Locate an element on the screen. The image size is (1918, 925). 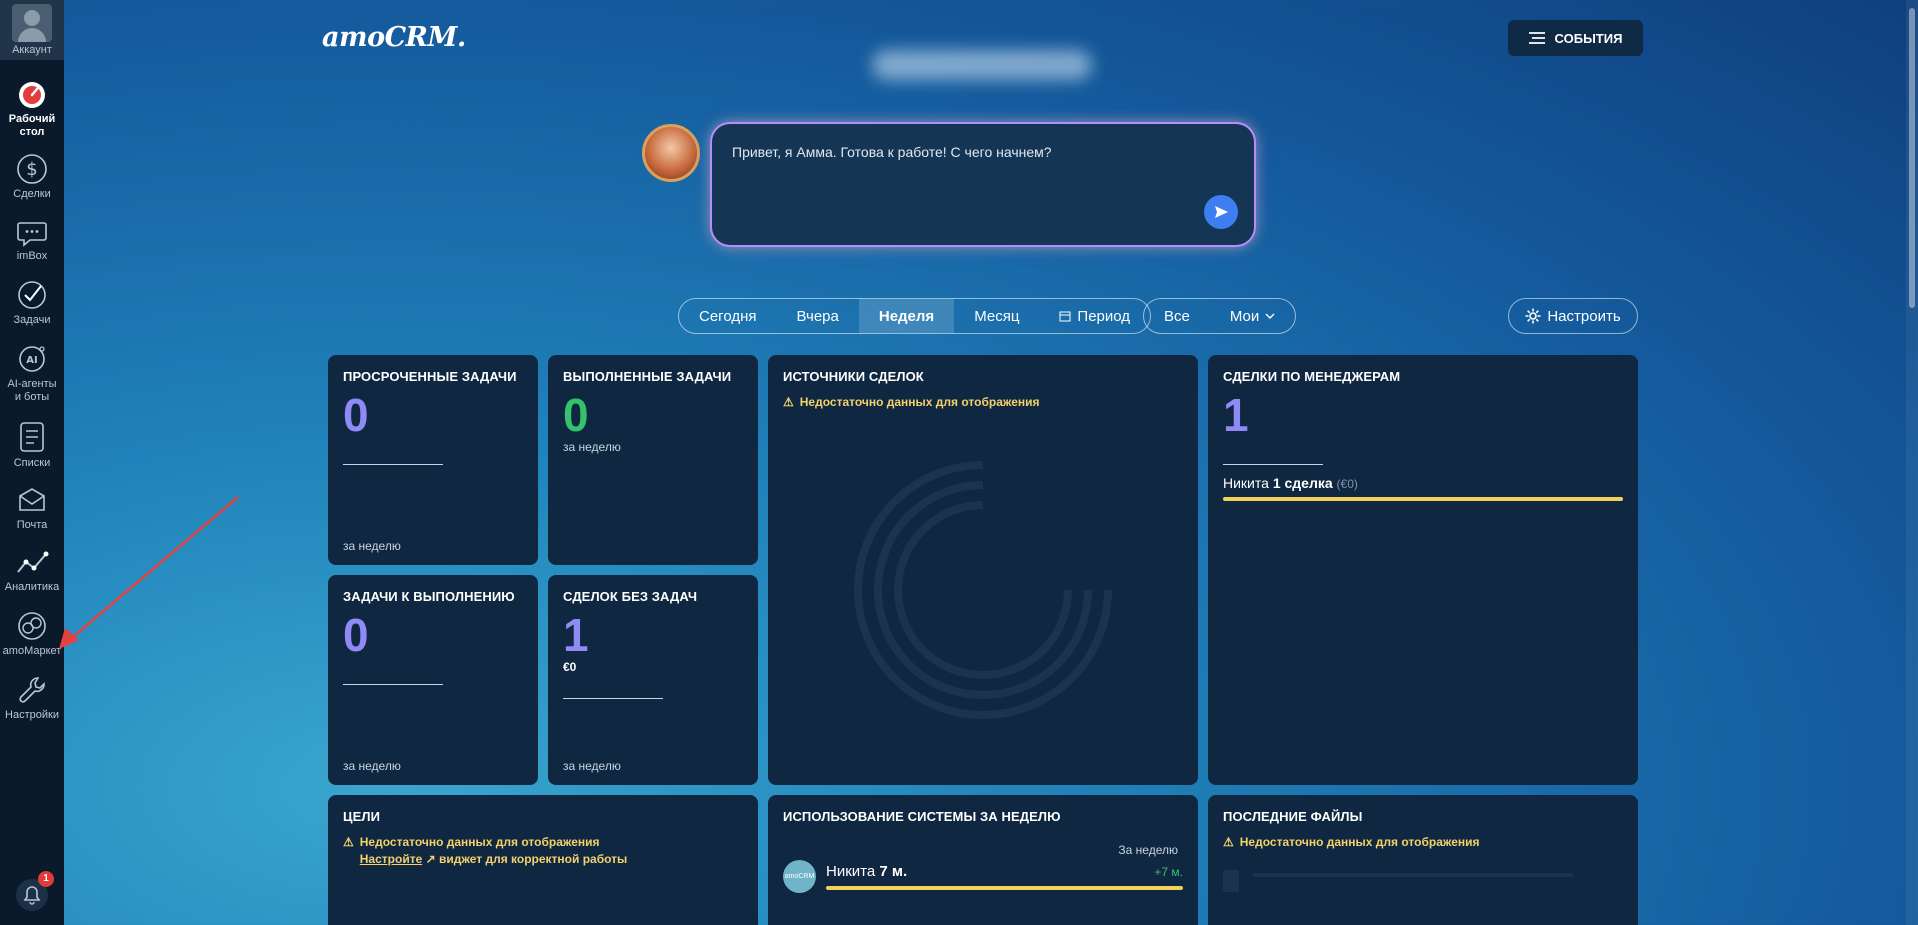
dashboard-icon is located at coordinates (32, 95).